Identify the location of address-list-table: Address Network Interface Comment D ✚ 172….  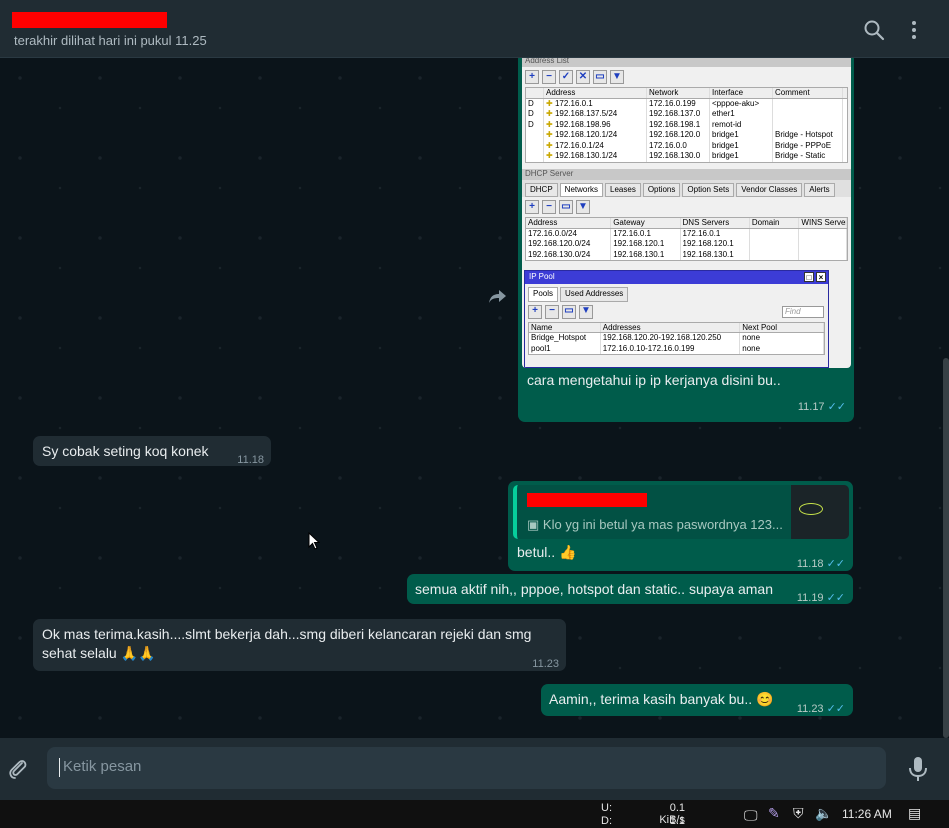
(686, 125).